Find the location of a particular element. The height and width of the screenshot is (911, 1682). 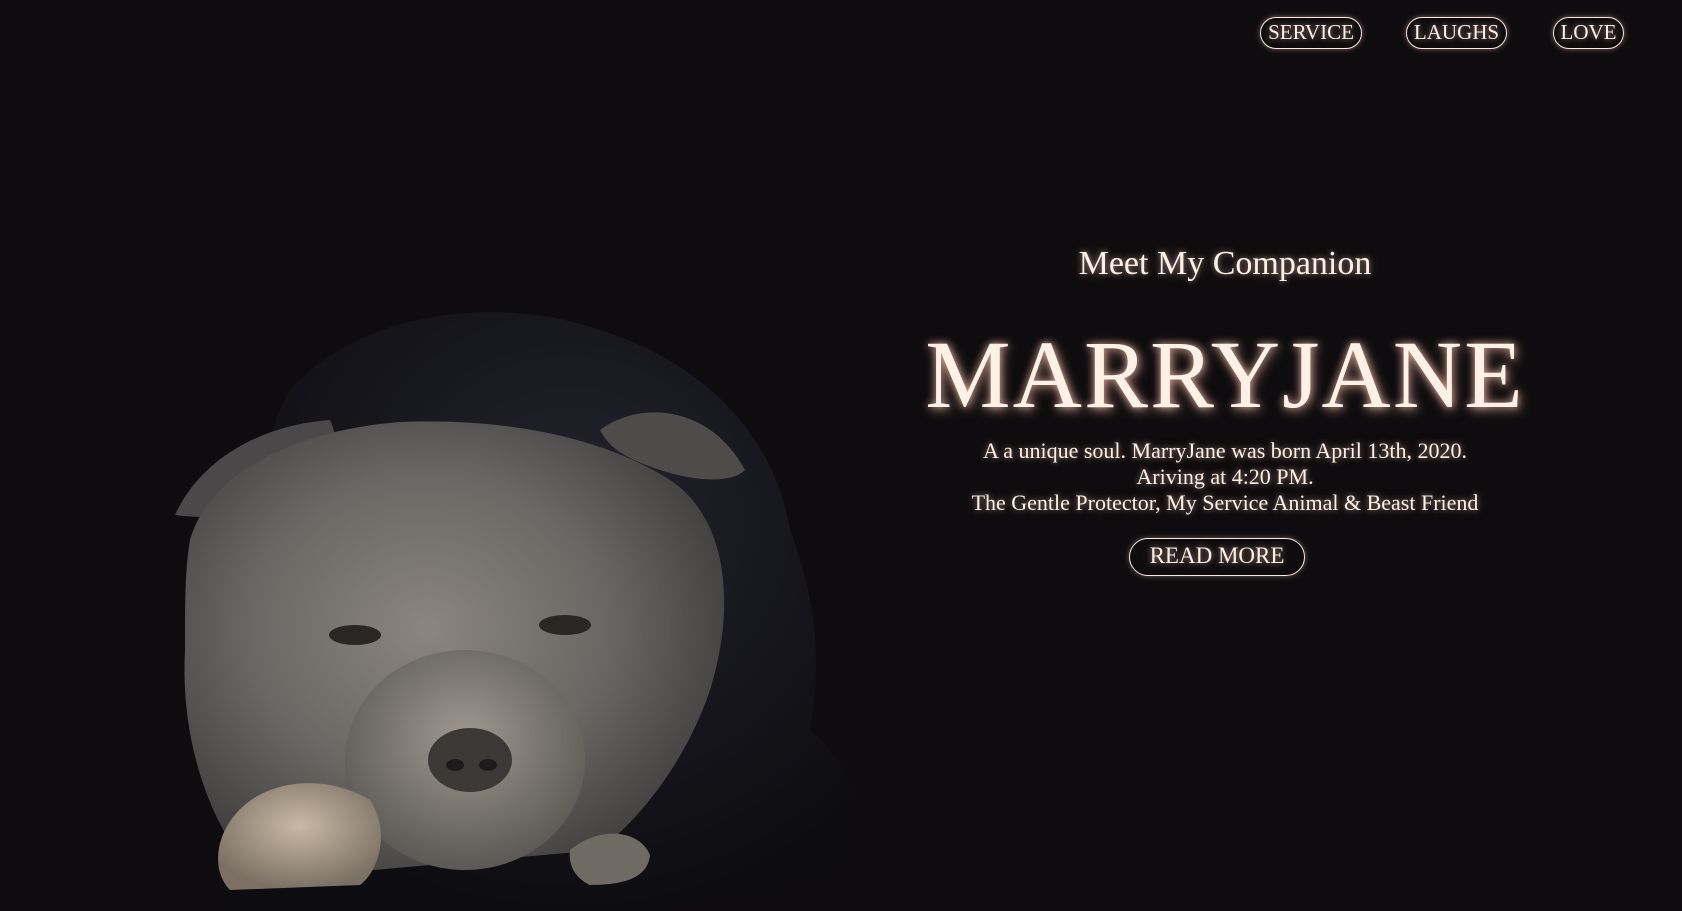

nav-service-link: SERVICE is located at coordinates (1311, 33).